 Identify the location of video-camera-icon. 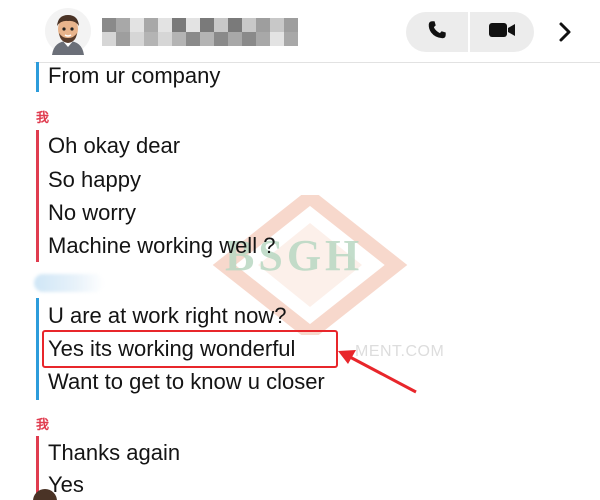
(502, 32).